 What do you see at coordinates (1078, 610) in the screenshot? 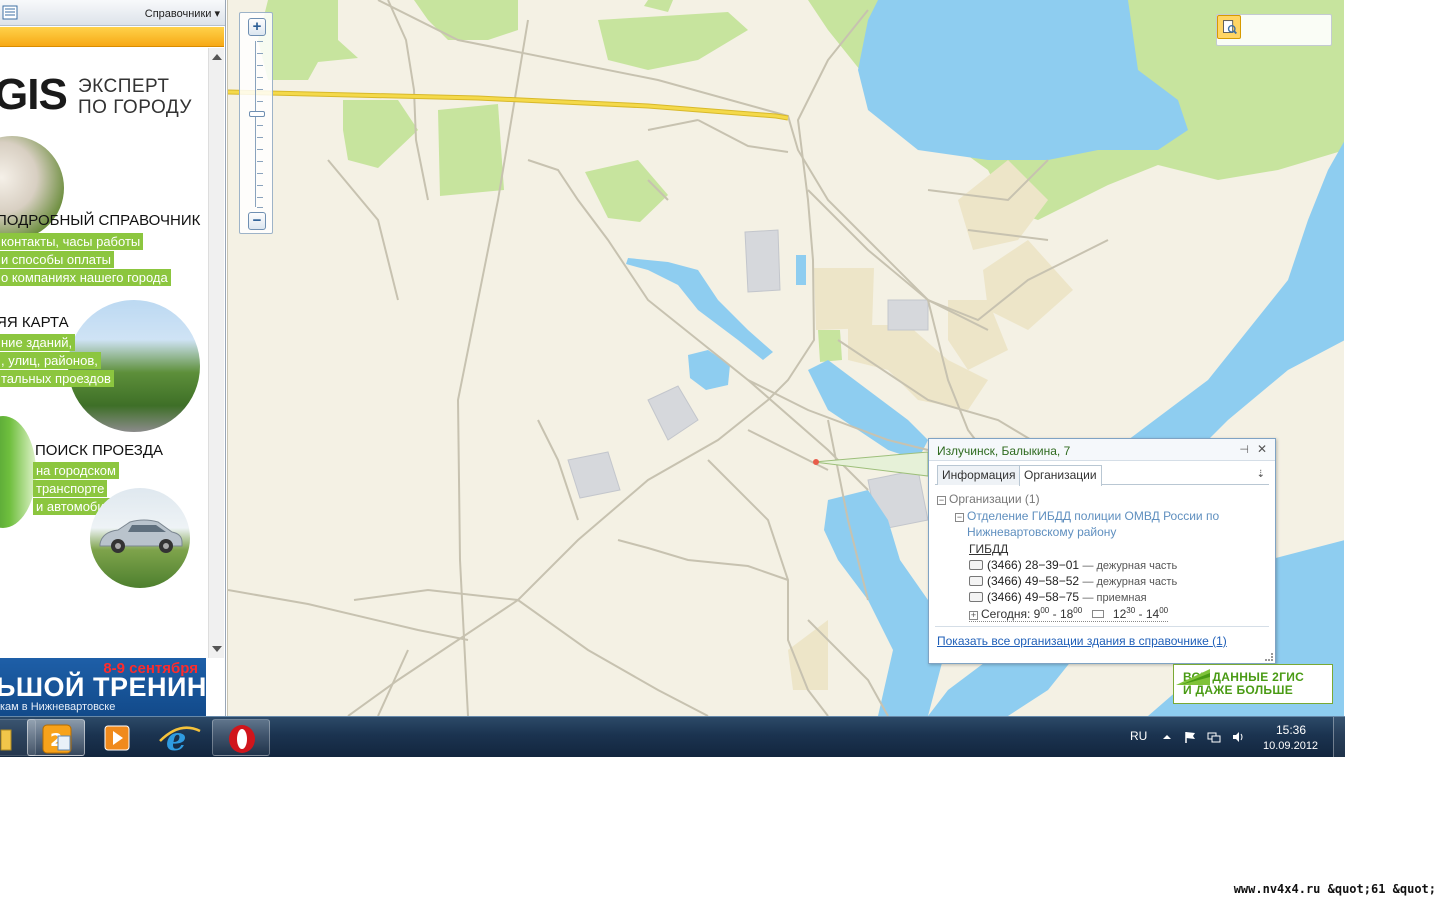
I see `close-minute: 00` at bounding box center [1078, 610].